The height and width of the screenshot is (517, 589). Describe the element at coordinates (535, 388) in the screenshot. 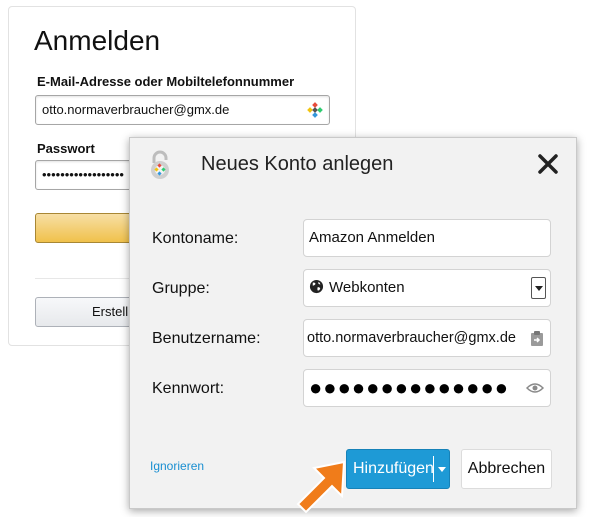

I see `eye-icon` at that location.